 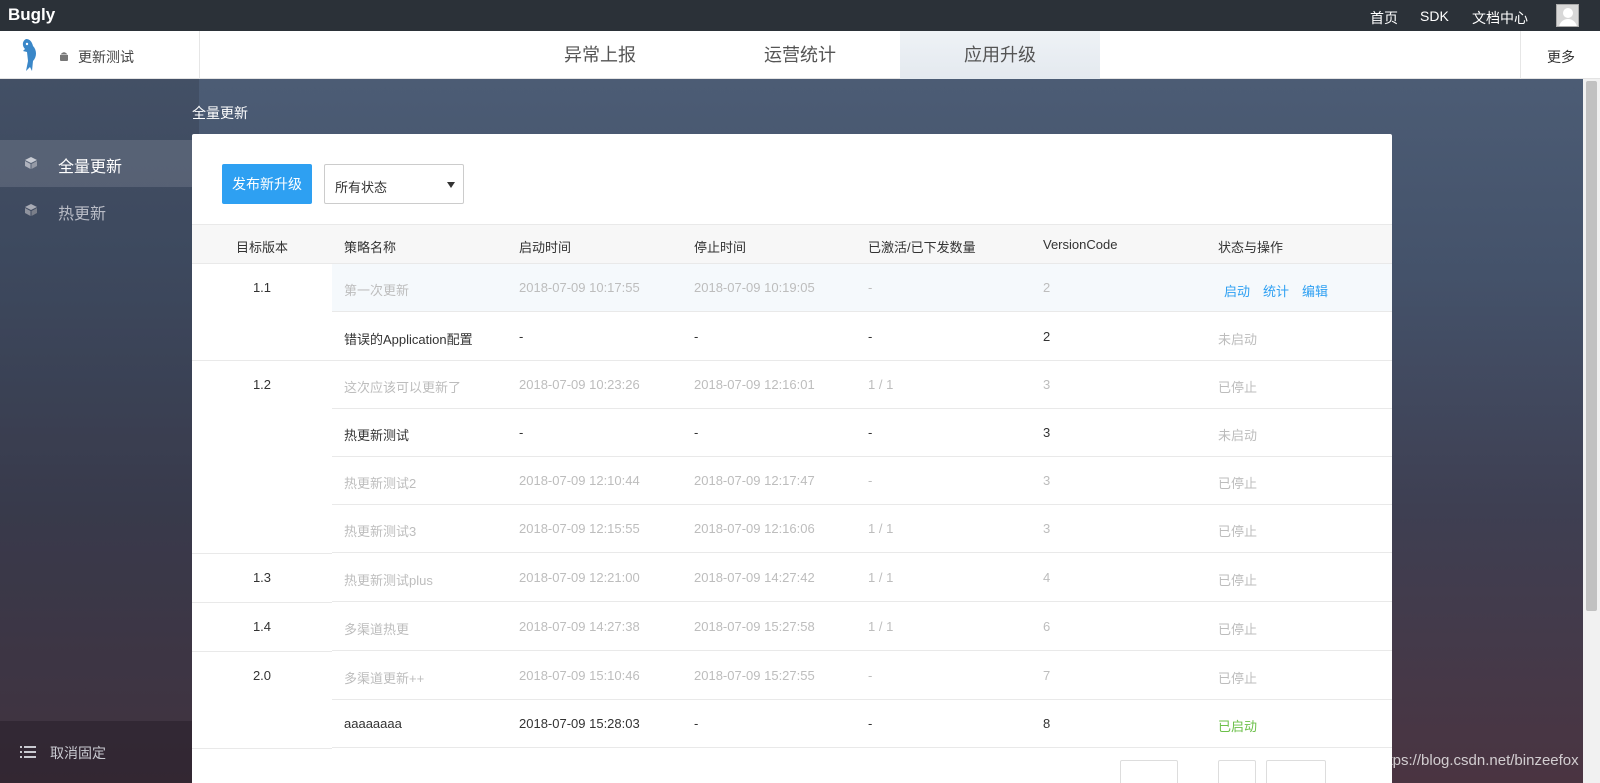 I want to click on column-header: 目标版本, so click(x=262, y=247).